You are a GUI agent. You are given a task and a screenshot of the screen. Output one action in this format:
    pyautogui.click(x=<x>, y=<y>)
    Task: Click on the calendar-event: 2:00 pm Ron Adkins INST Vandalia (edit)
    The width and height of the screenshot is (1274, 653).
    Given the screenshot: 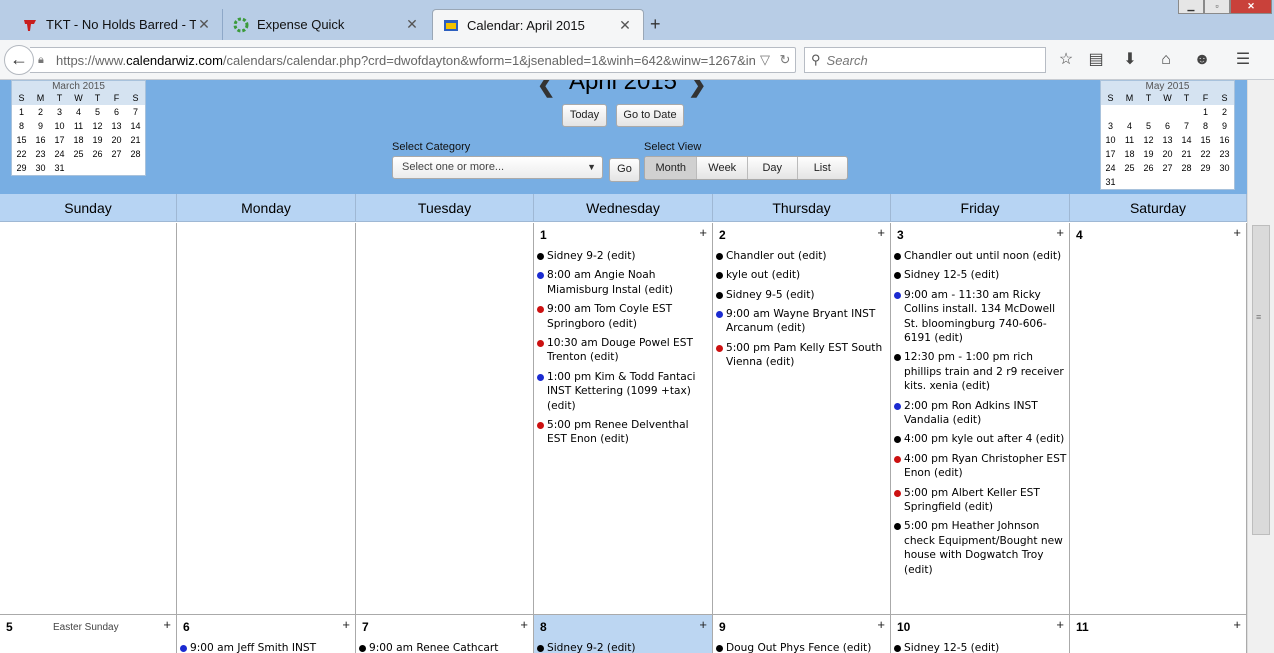 What is the action you would take?
    pyautogui.click(x=980, y=413)
    